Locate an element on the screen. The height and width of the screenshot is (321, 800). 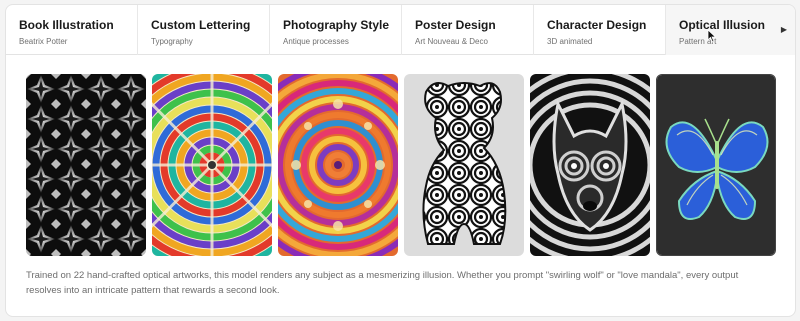
tab-poster-design: Poster Design Art Nouveau & Deco is located at coordinates (468, 30).